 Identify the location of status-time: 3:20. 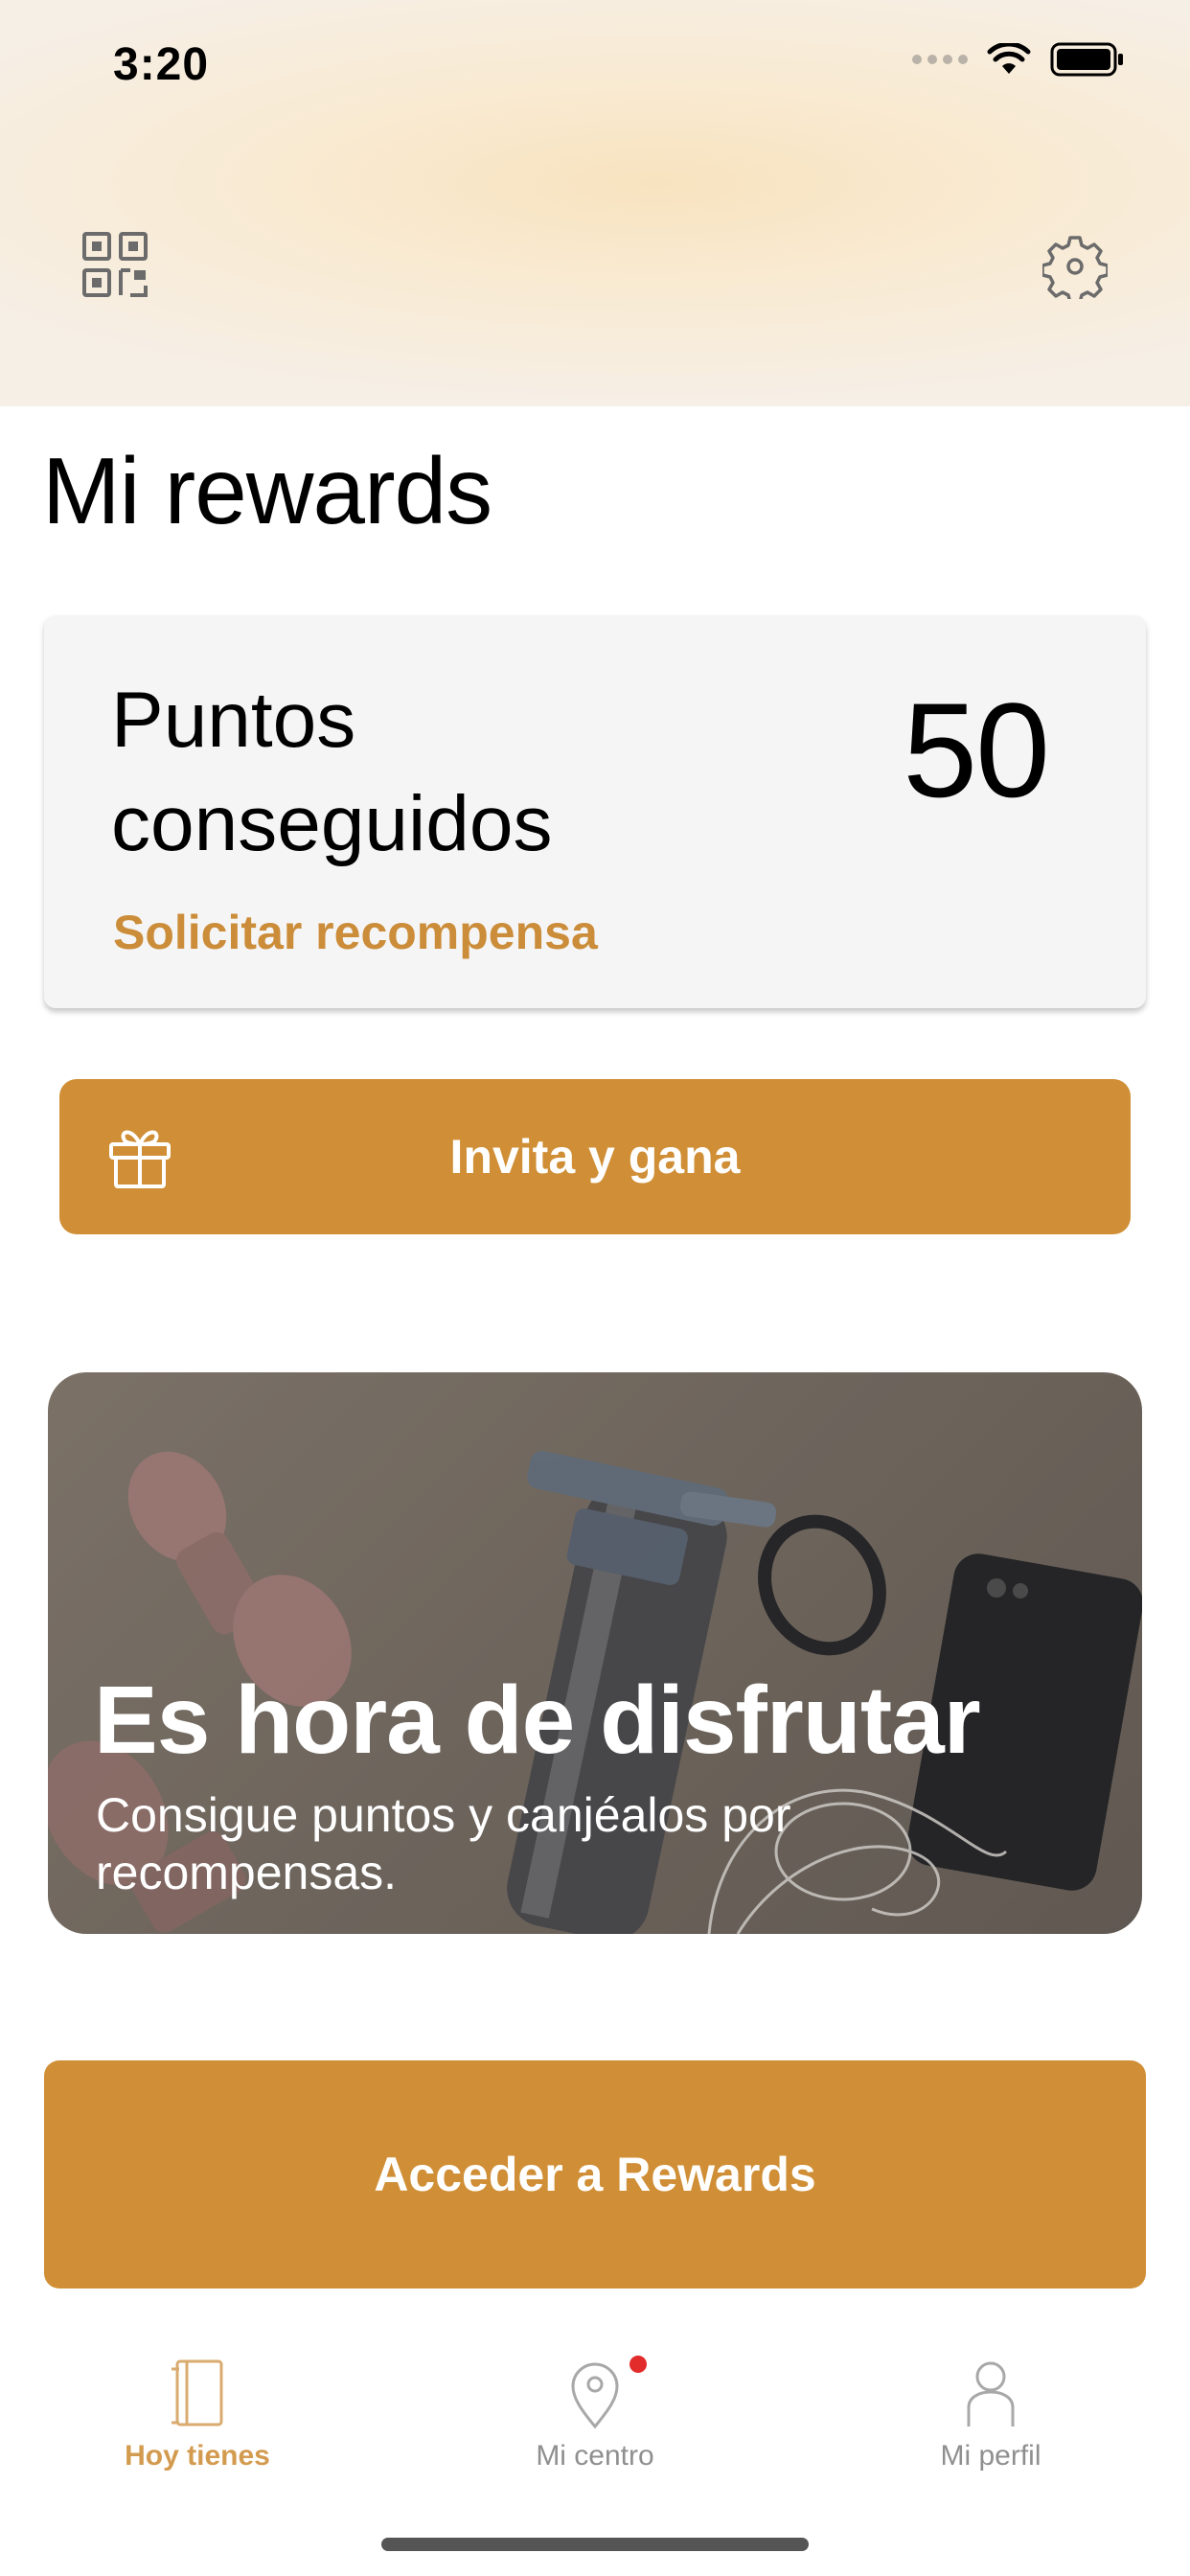
(162, 64).